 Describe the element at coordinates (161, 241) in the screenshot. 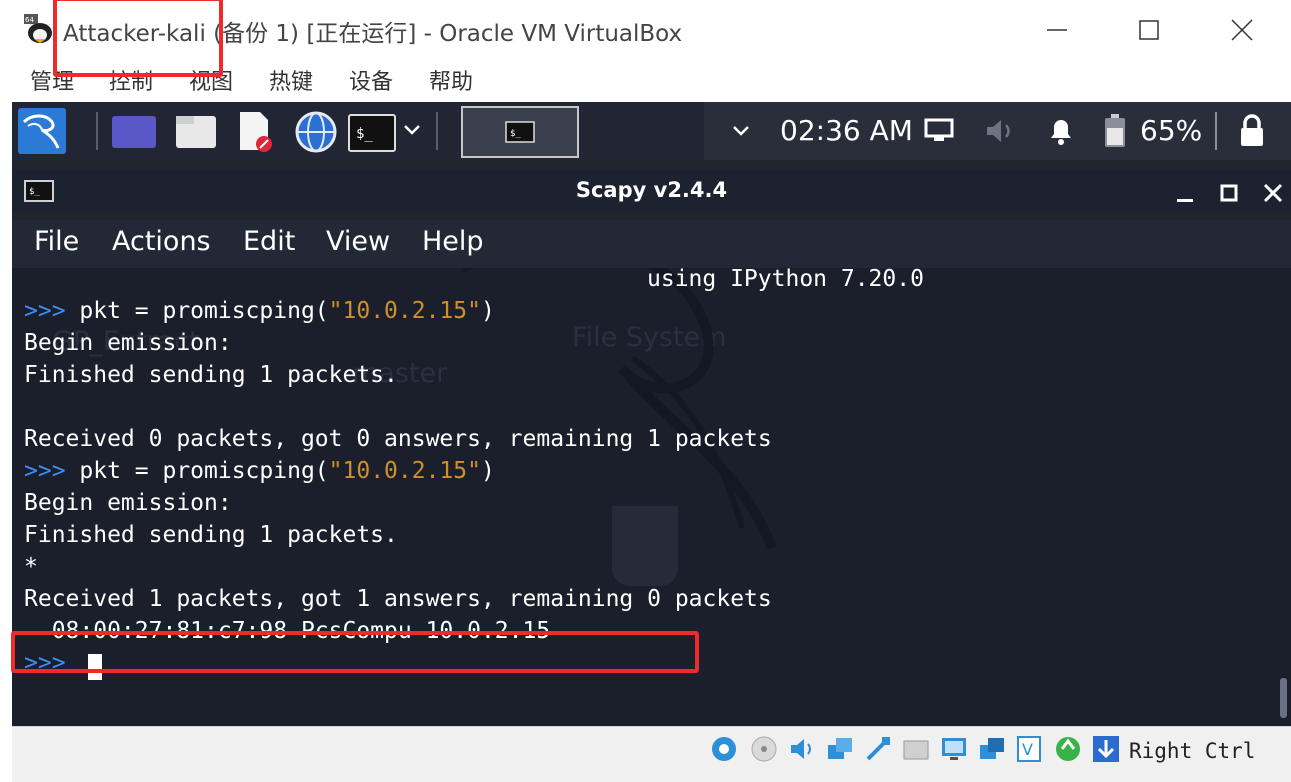

I see `terminal-menu-actions: Actions` at that location.